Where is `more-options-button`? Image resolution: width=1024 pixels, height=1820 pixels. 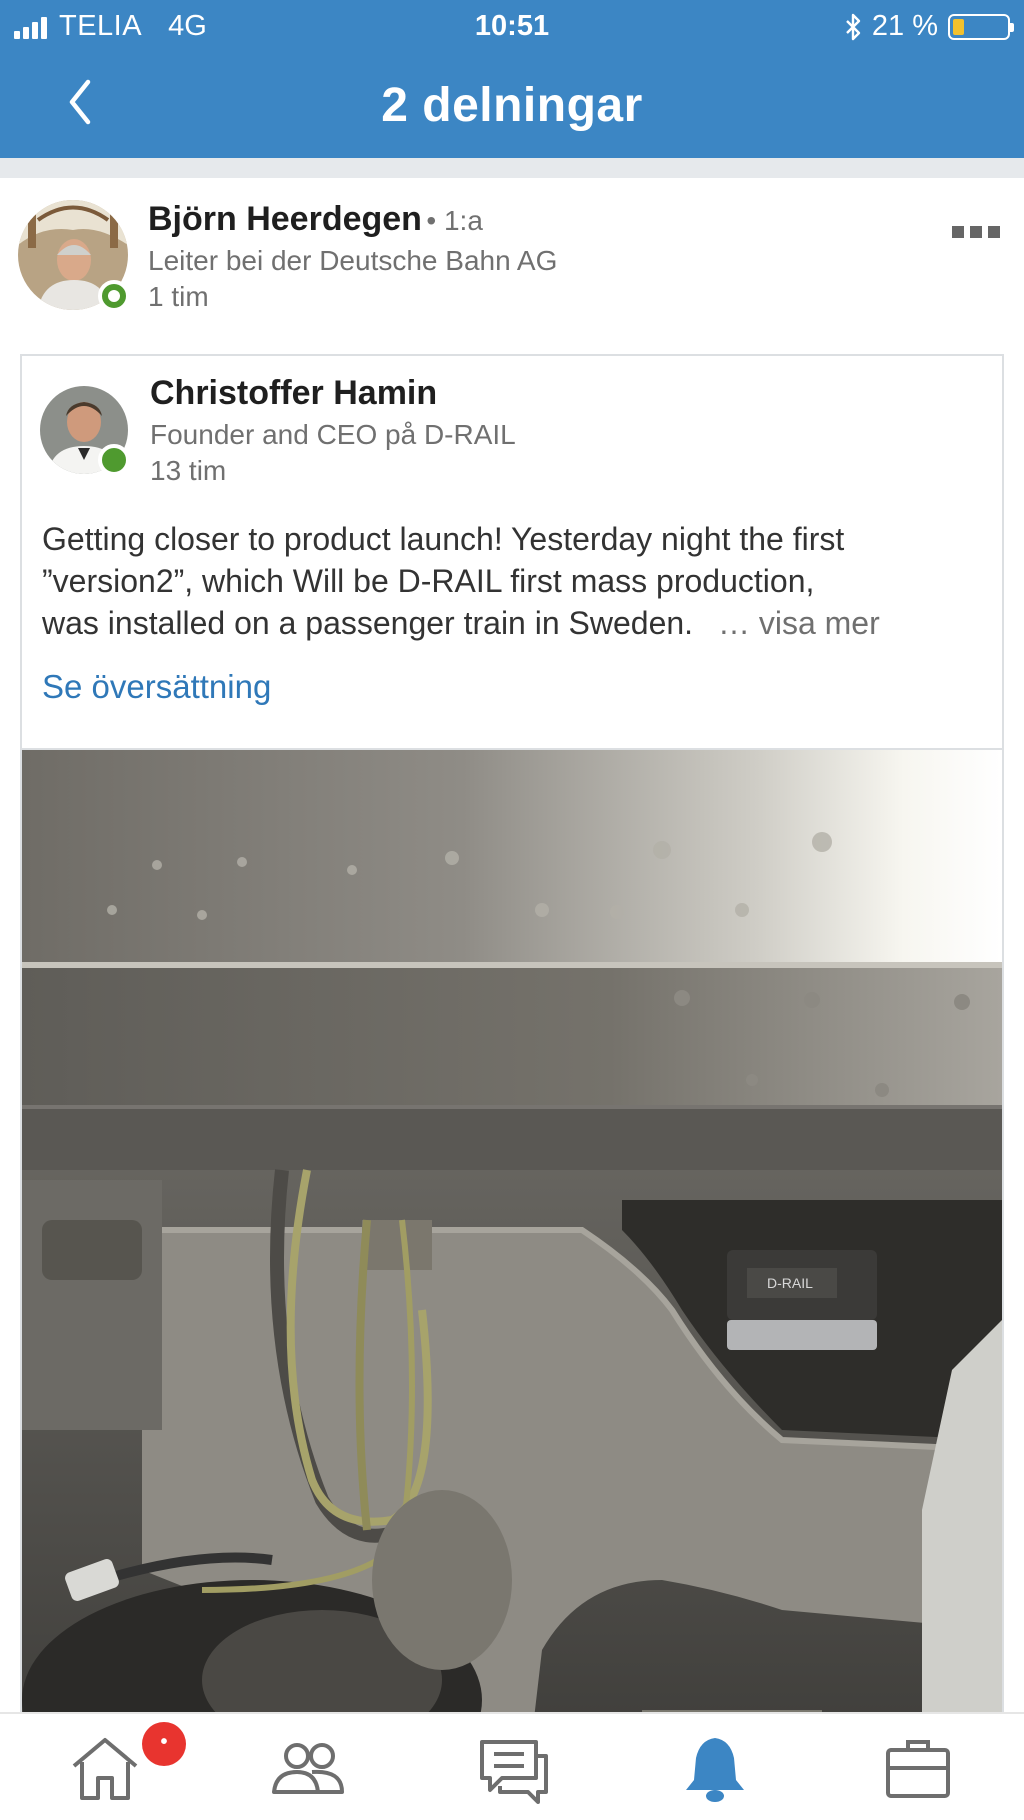
more-options-button is located at coordinates (976, 232).